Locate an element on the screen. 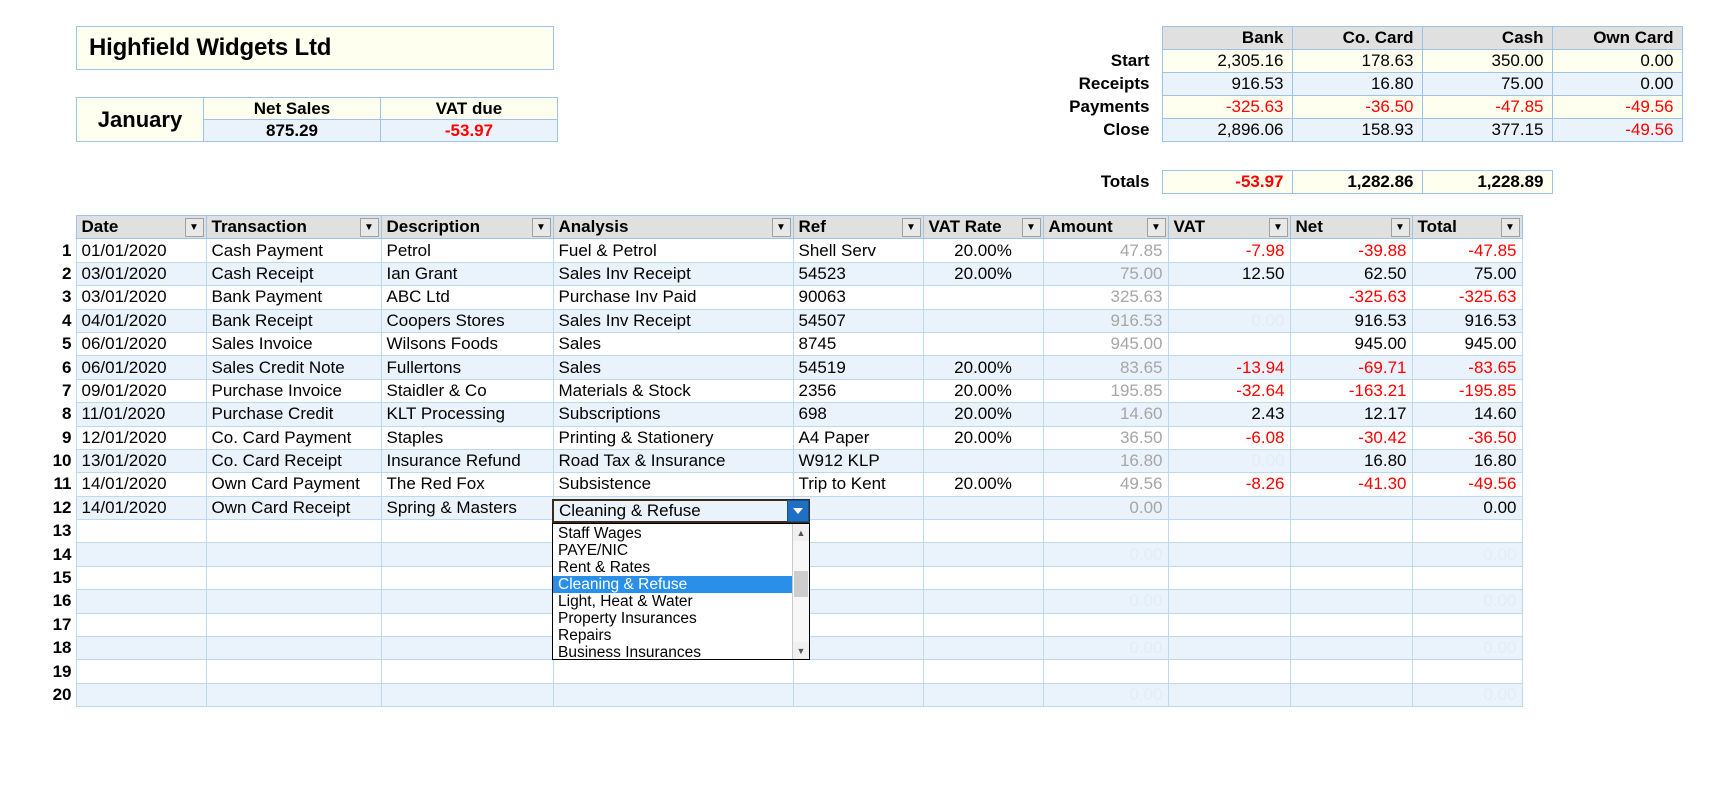 The height and width of the screenshot is (798, 1725). grid-cell-ref: 698 is located at coordinates (858, 414).